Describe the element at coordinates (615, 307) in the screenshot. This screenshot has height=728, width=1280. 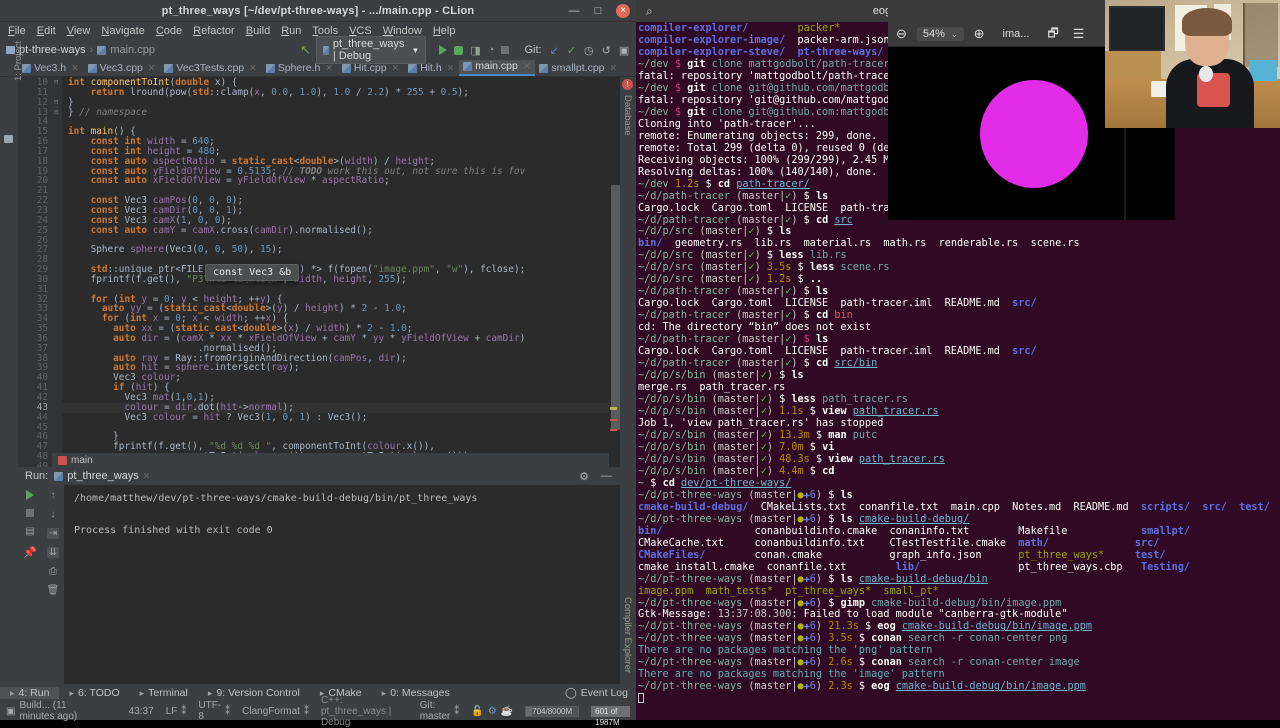
I see `editor-scrollbar-thumb` at that location.